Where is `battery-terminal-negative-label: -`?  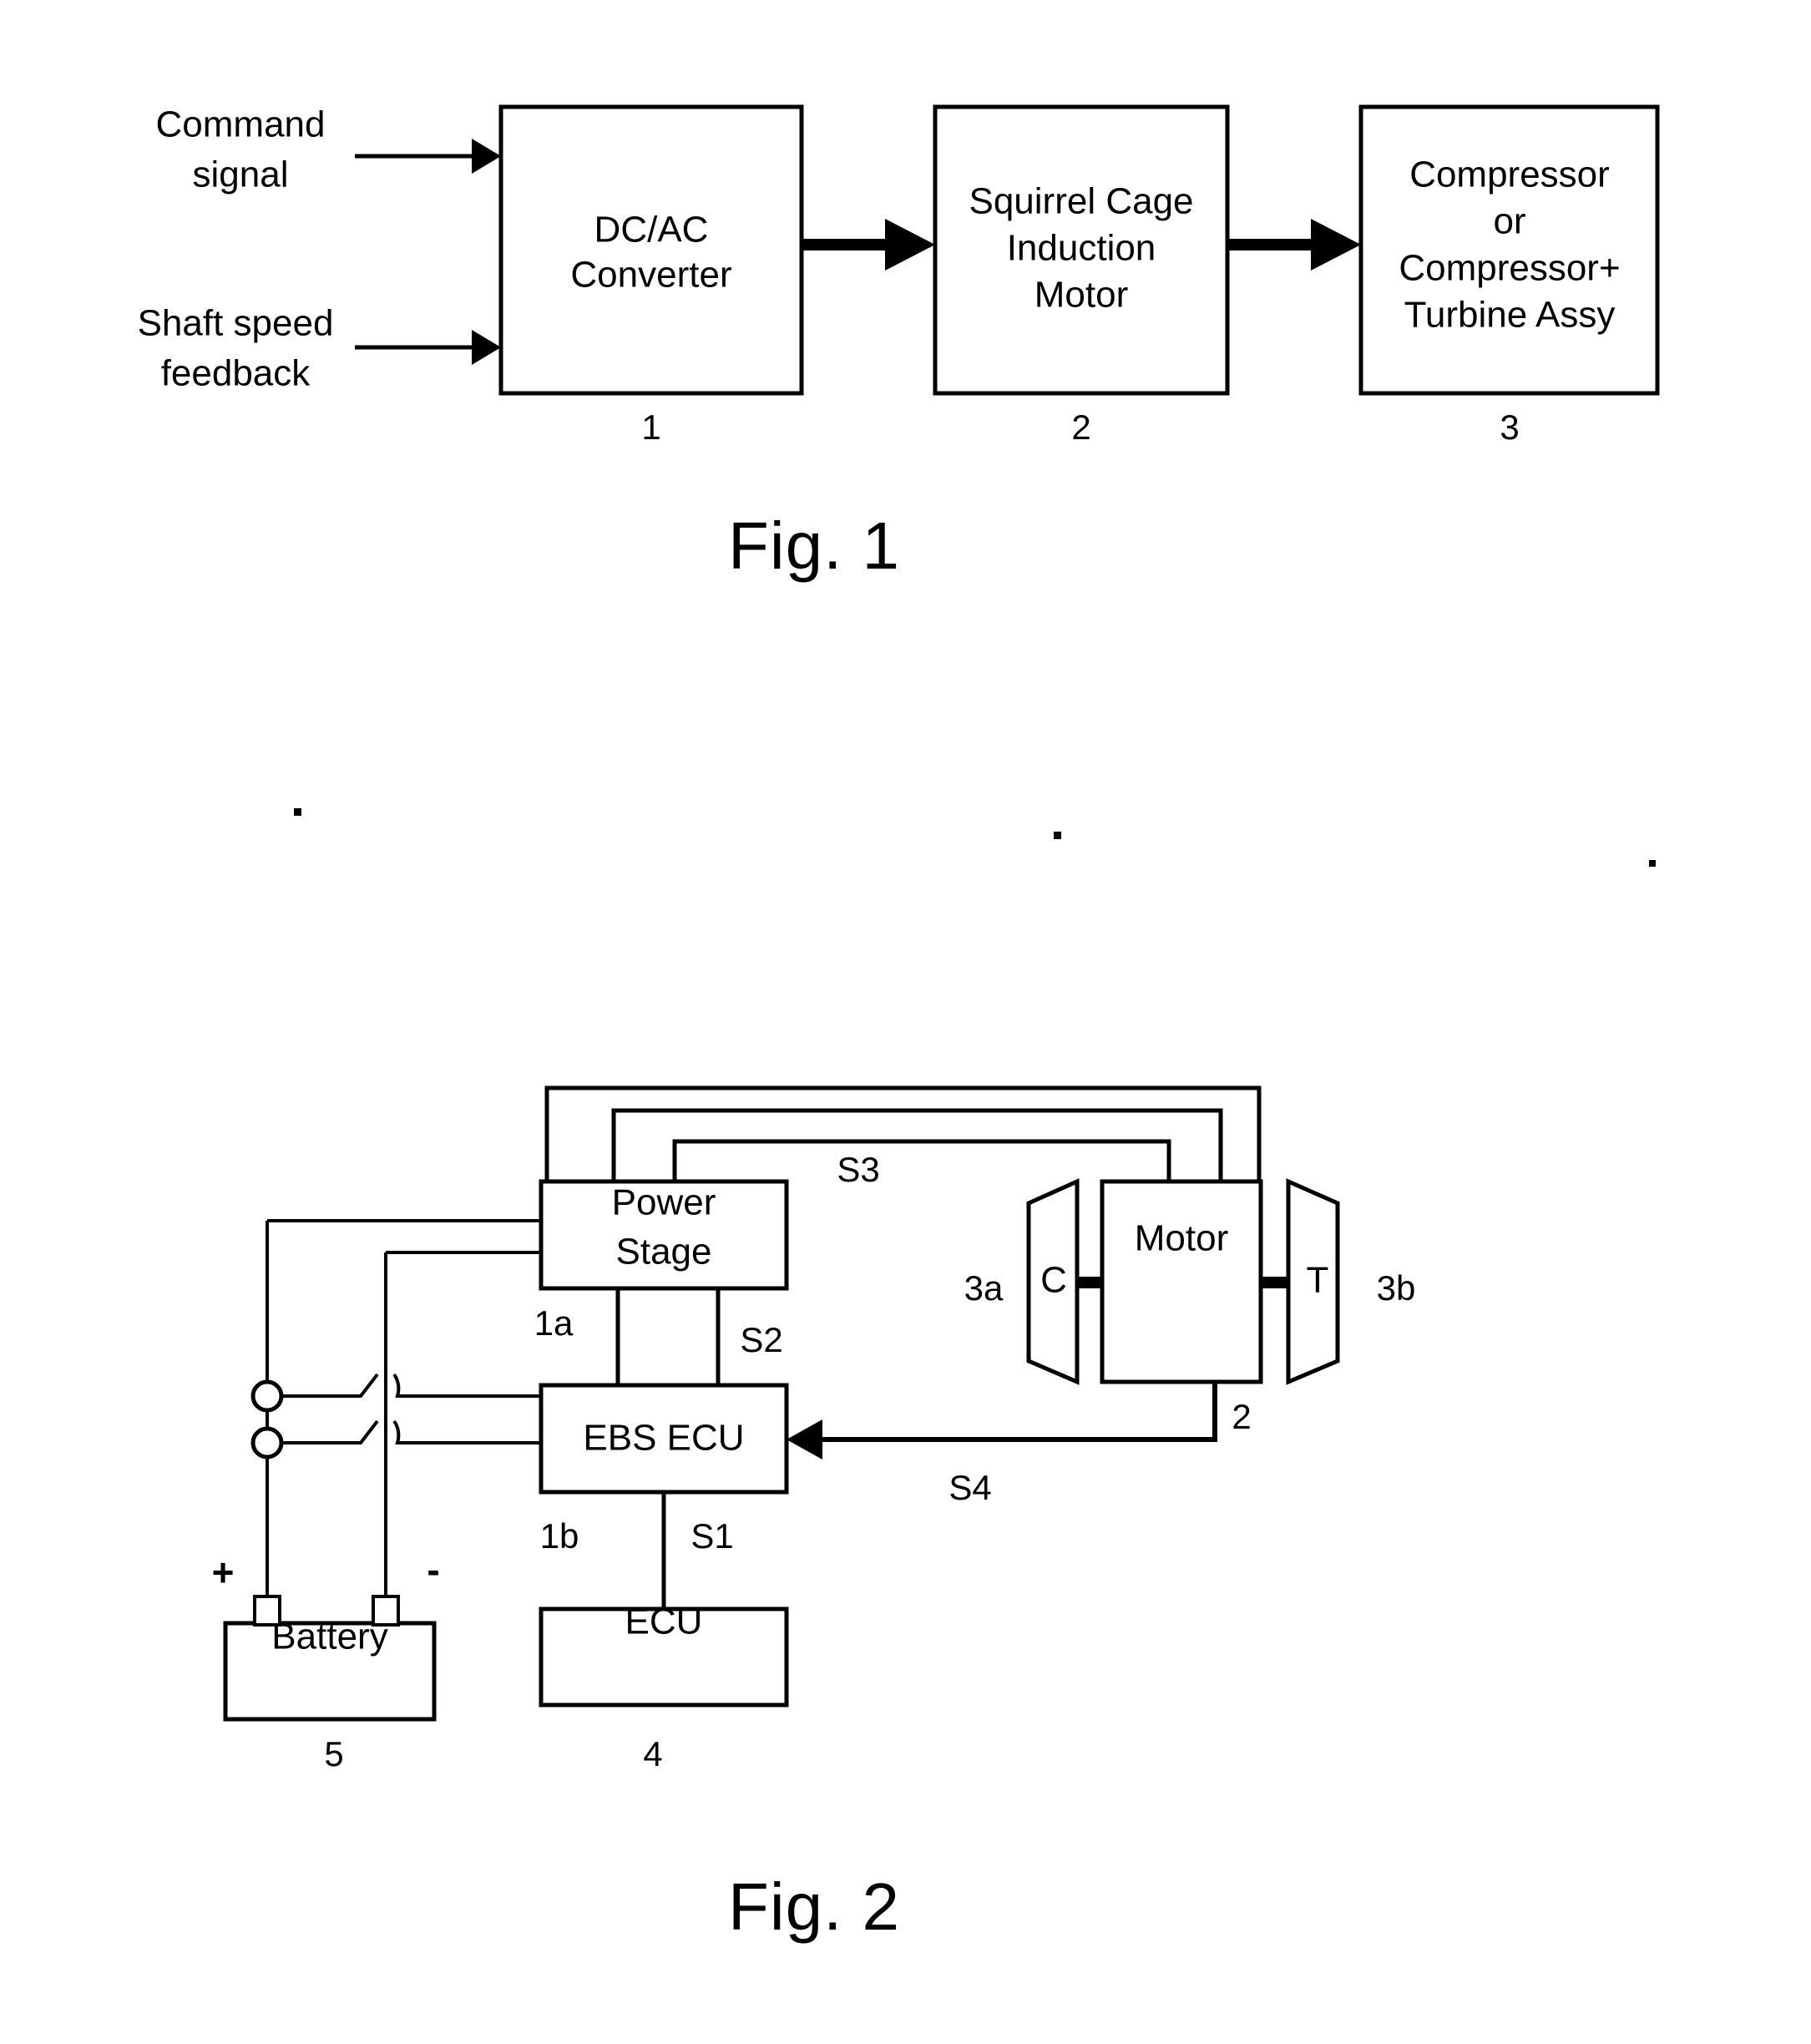
battery-terminal-negative-label: - is located at coordinates (433, 1569).